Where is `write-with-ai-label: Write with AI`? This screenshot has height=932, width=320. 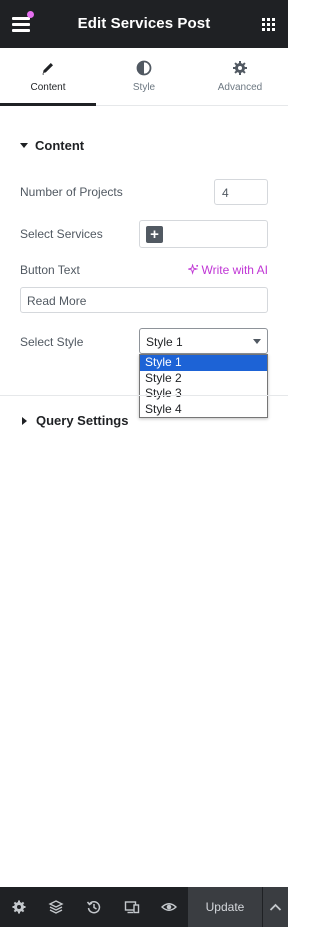 write-with-ai-label: Write with AI is located at coordinates (234, 270).